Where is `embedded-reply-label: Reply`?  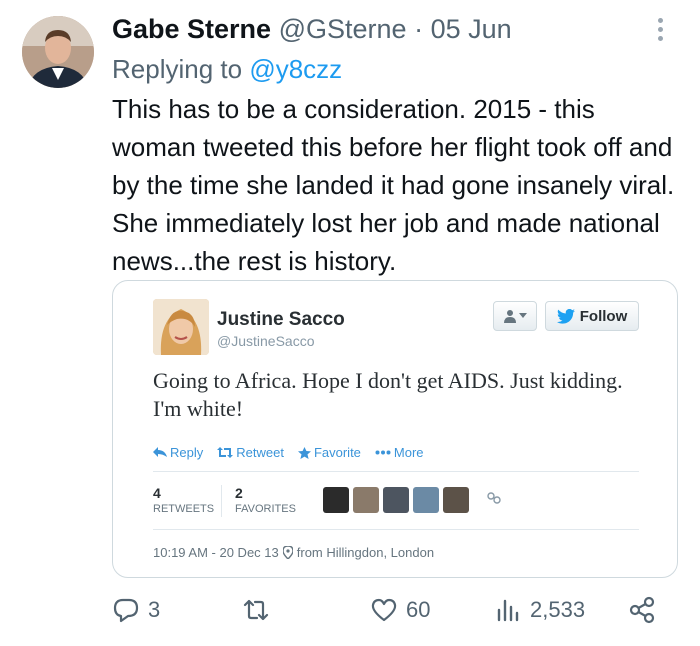 embedded-reply-label: Reply is located at coordinates (187, 452).